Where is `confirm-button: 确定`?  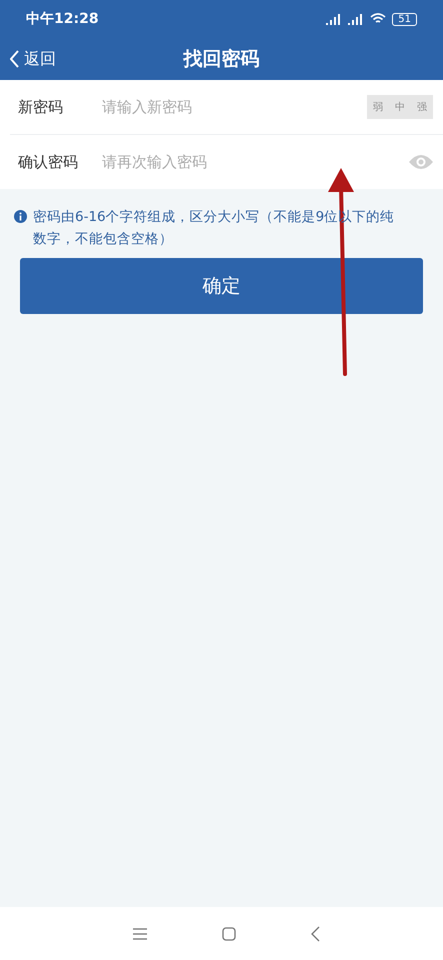
confirm-button: 确定 is located at coordinates (221, 286).